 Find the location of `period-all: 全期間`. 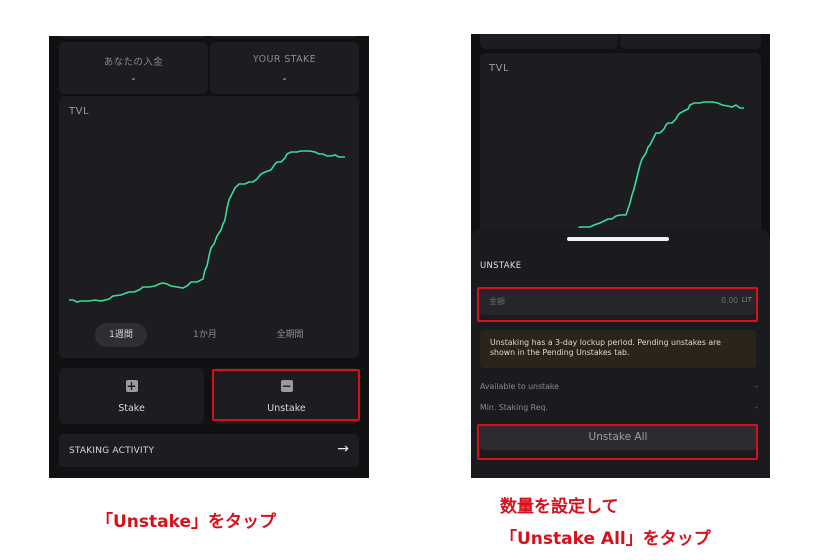

period-all: 全期間 is located at coordinates (290, 335).